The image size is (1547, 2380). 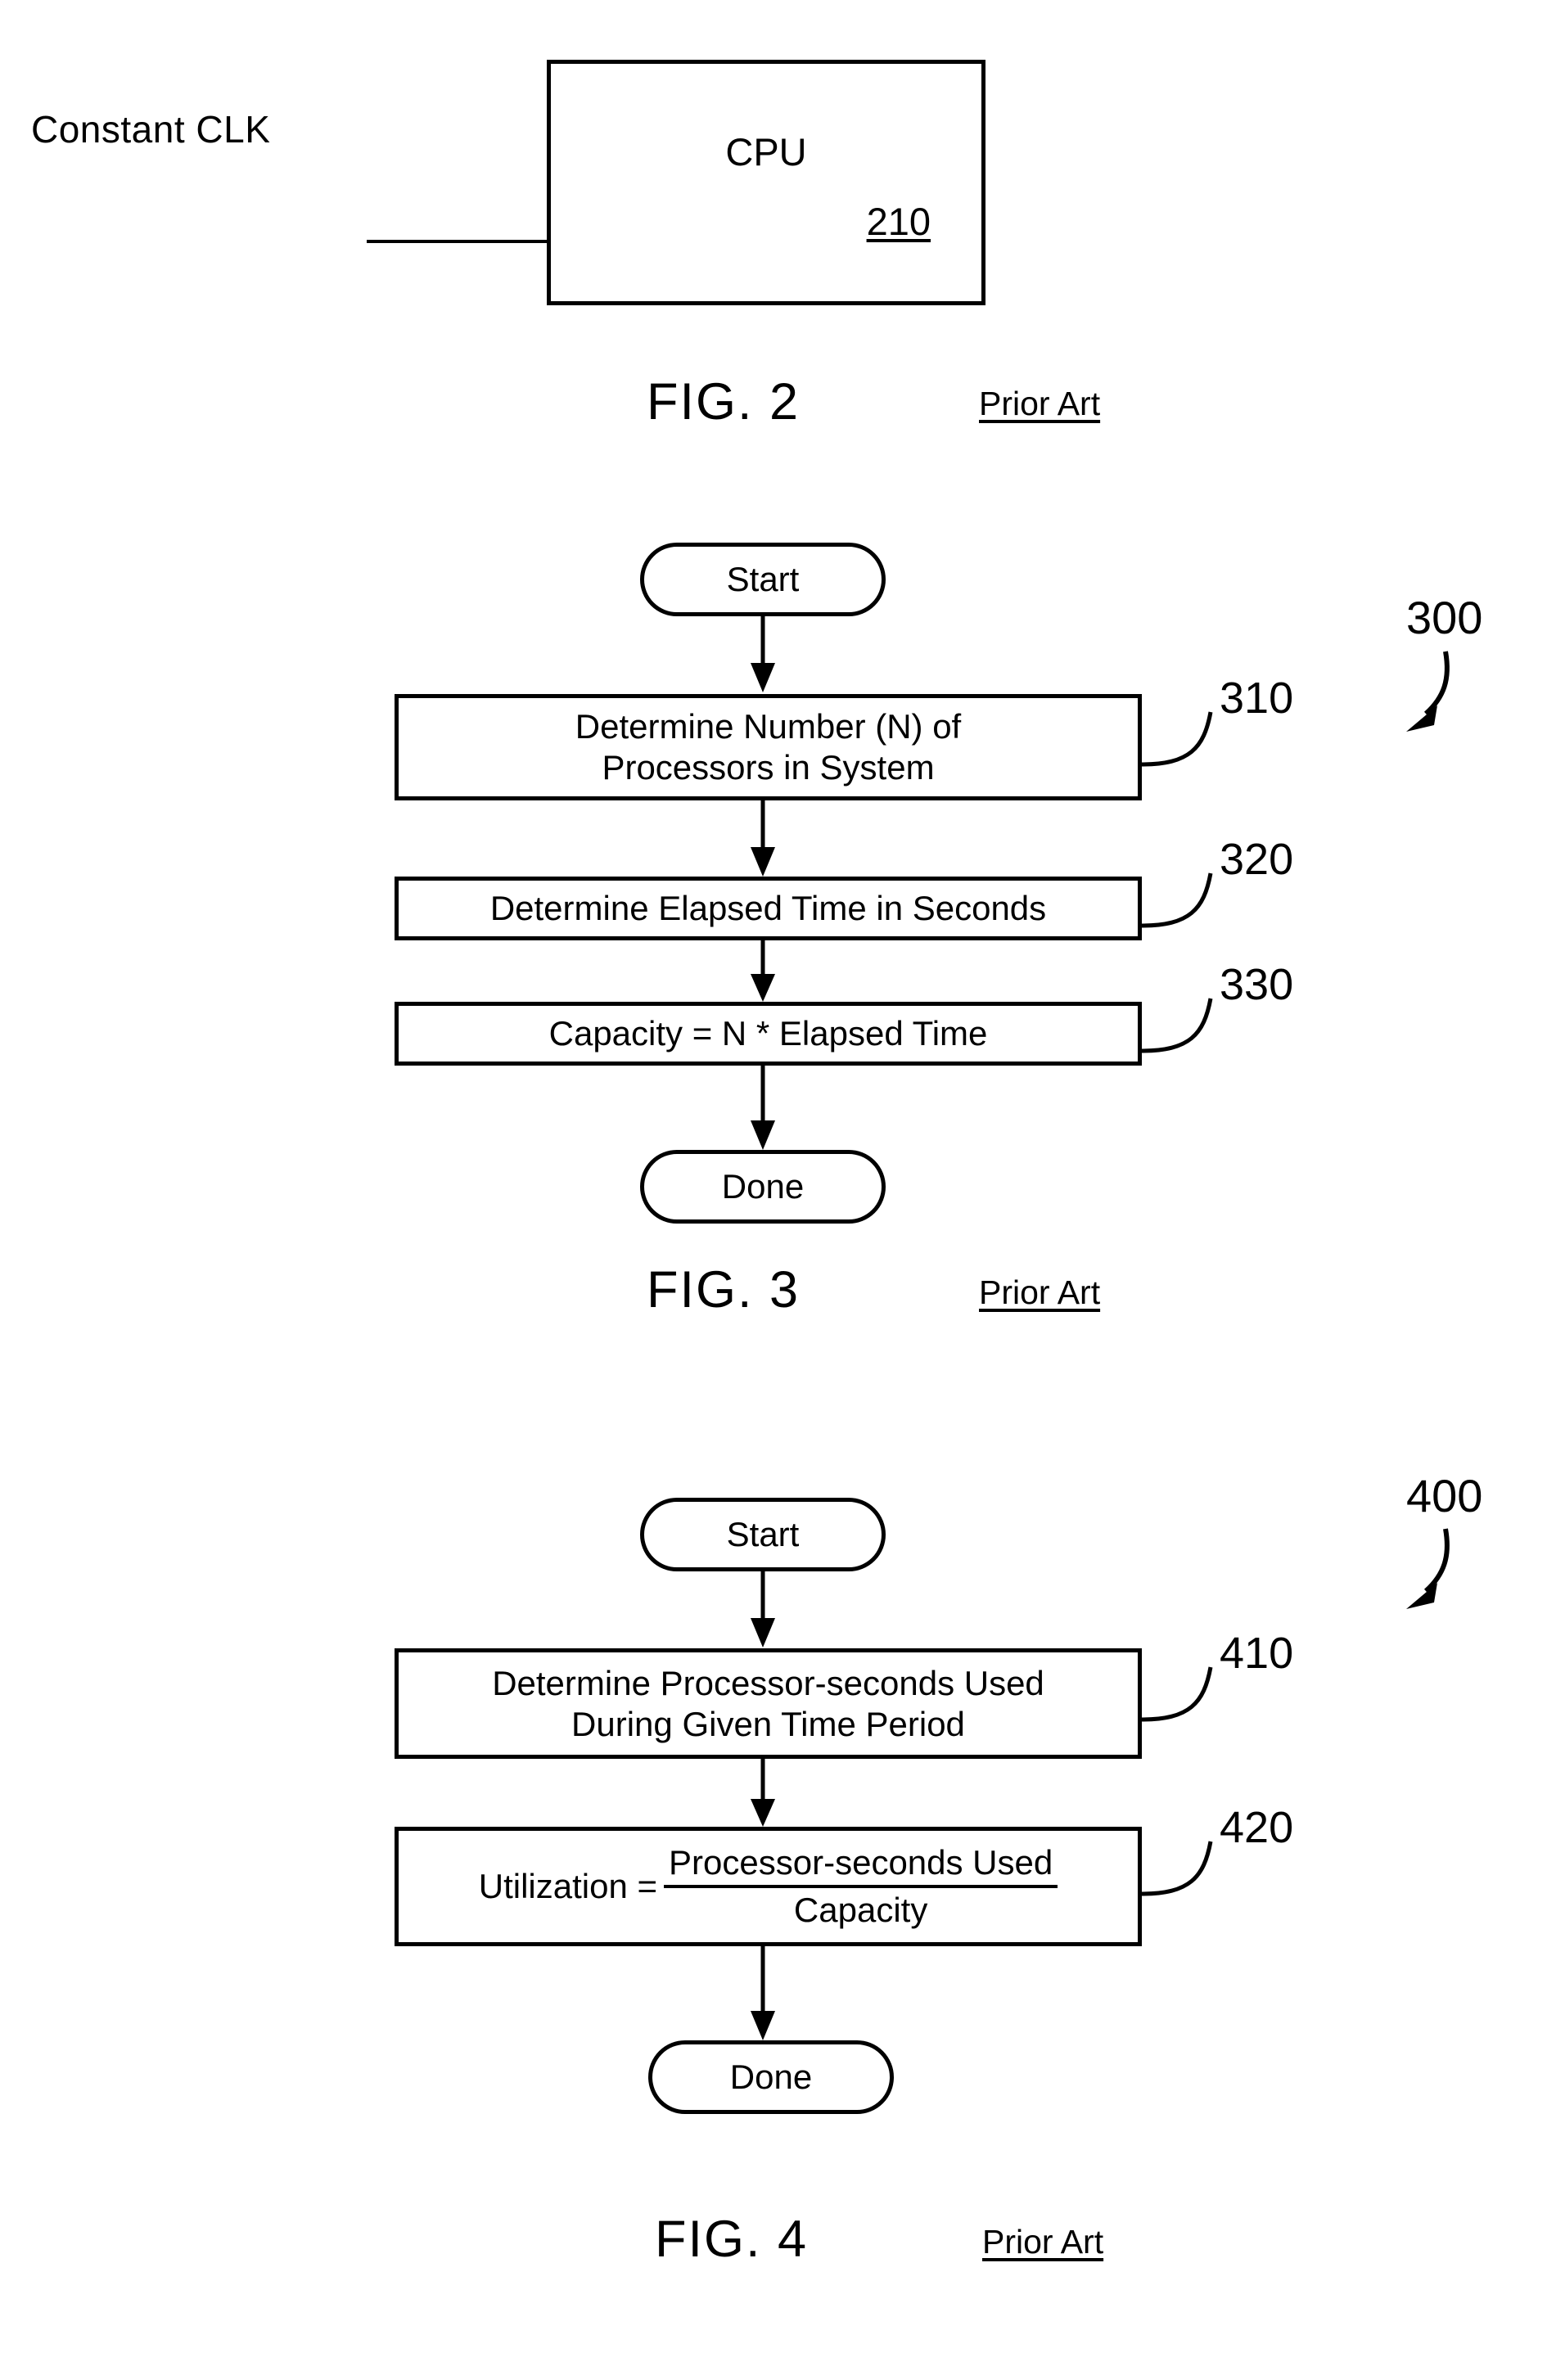 What do you see at coordinates (899, 221) in the screenshot?
I see `cpu-reference-numeral: 210` at bounding box center [899, 221].